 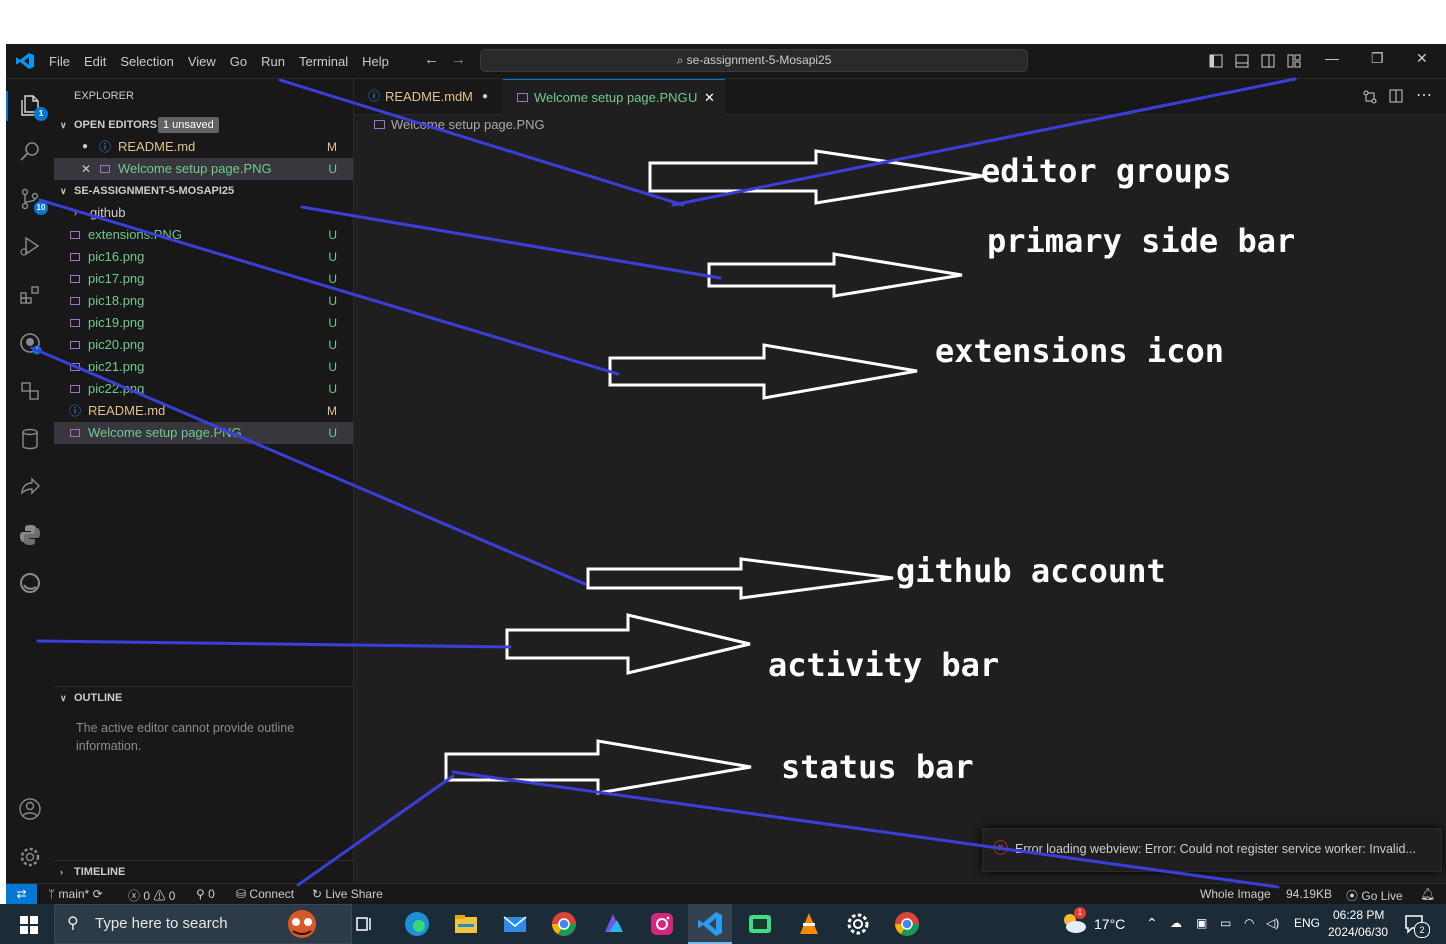 I want to click on close-tab-icon: ✕, so click(x=709, y=97).